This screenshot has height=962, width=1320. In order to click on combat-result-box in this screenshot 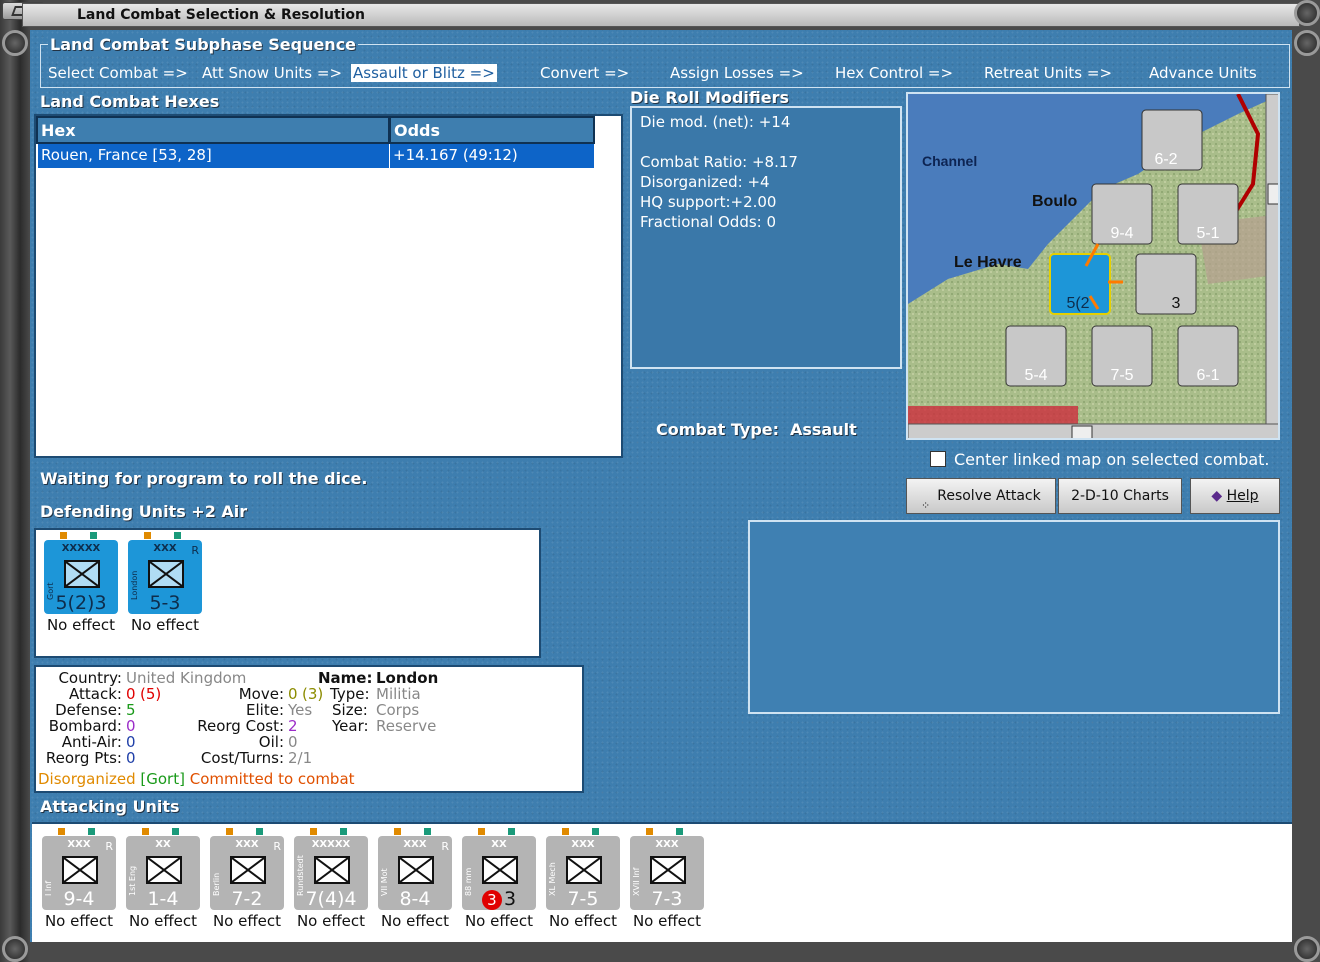, I will do `click(1014, 617)`.